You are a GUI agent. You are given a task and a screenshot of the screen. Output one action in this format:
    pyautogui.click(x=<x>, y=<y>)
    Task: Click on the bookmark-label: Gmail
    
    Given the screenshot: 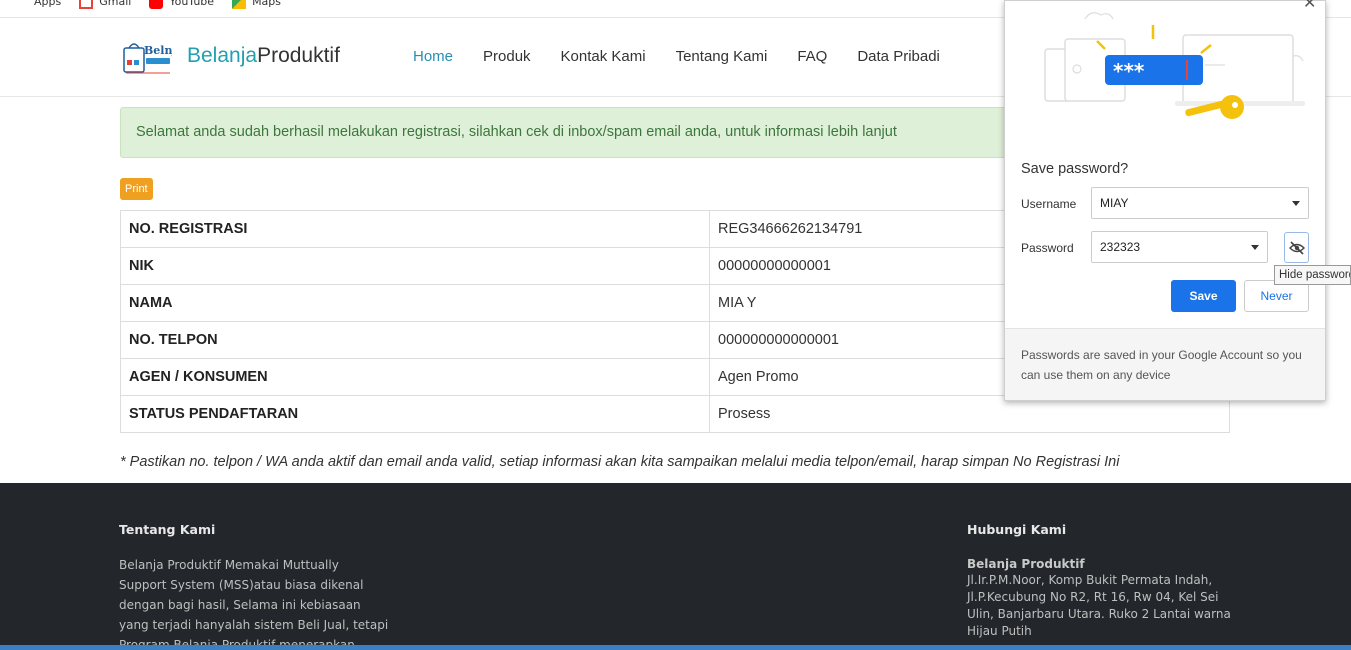 What is the action you would take?
    pyautogui.click(x=115, y=4)
    